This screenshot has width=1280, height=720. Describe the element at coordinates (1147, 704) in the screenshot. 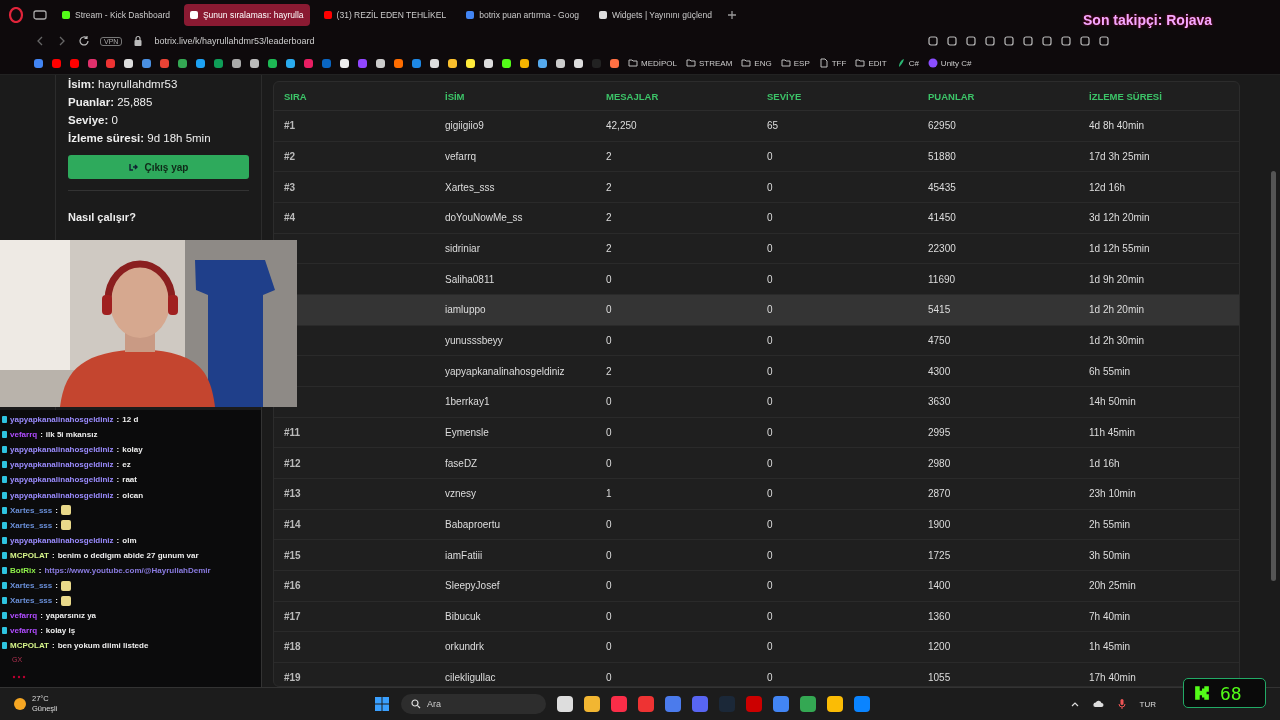

I see `language-indicator: TUR` at that location.